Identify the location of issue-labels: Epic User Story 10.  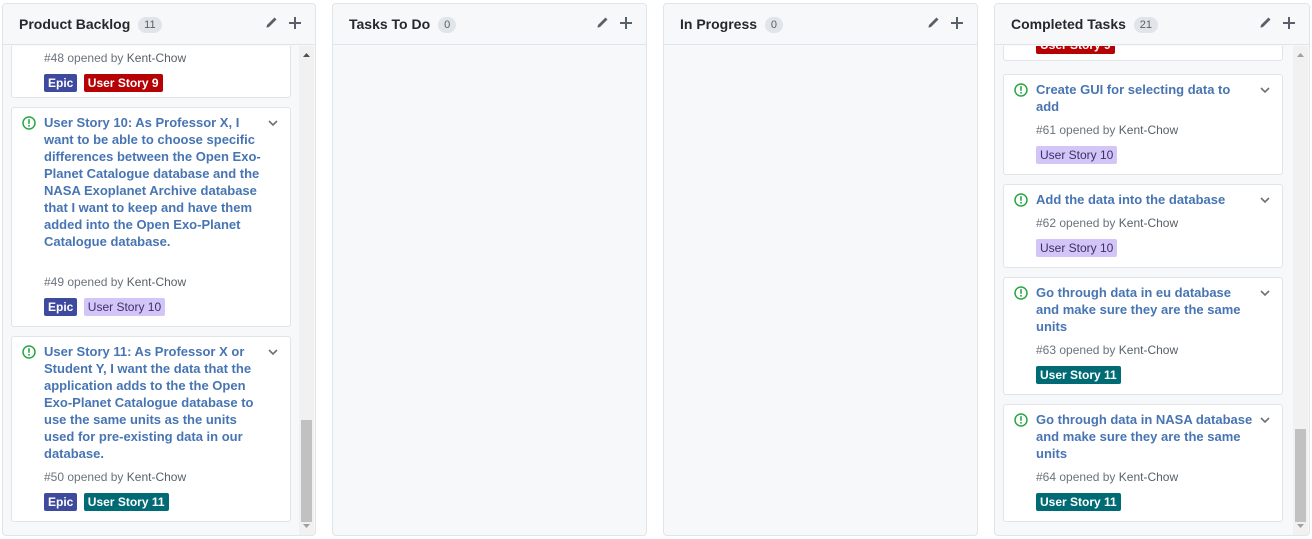
(105, 307).